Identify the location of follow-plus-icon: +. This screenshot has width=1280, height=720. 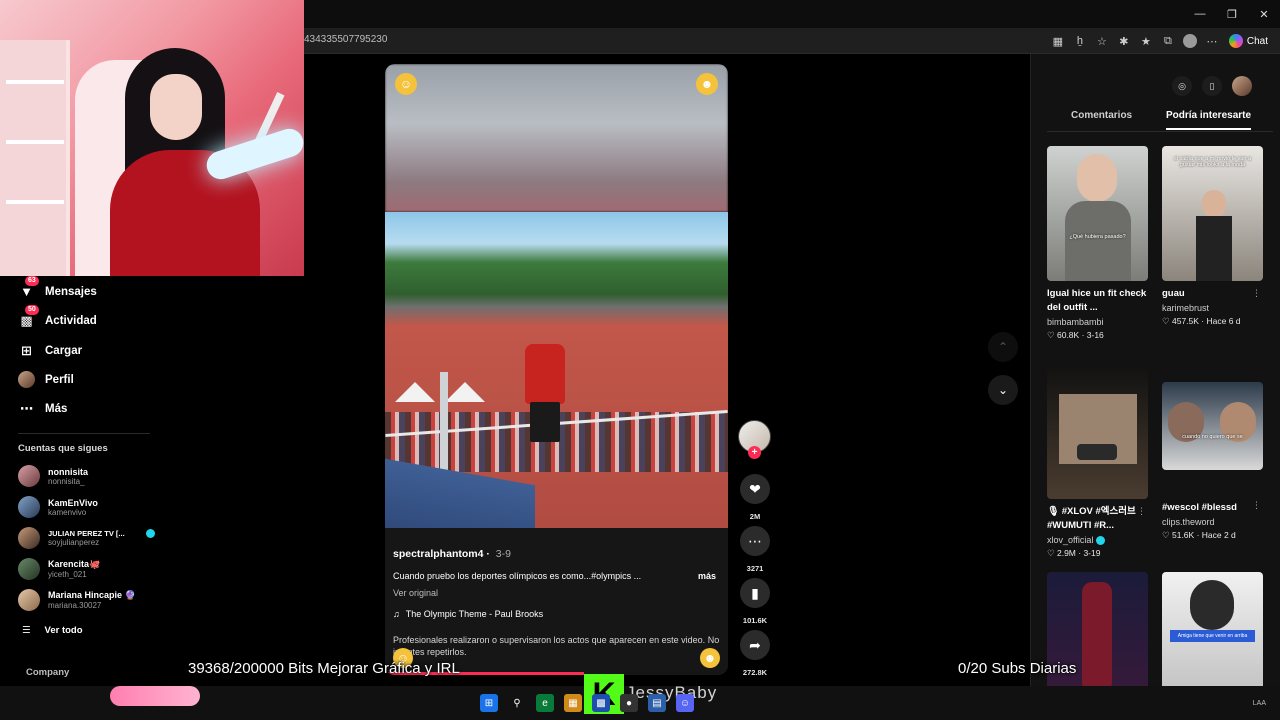
(754, 452).